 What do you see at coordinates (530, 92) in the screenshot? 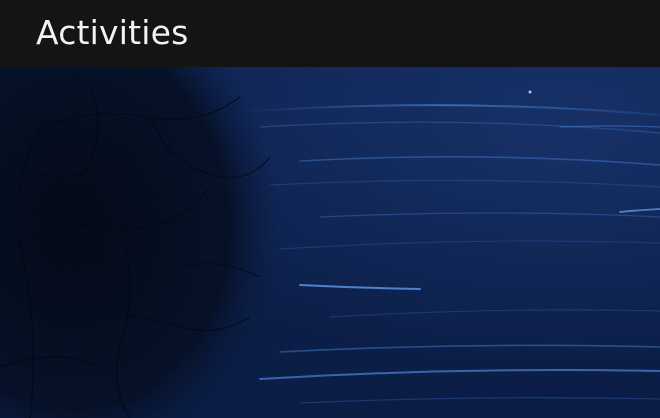
I see `star` at bounding box center [530, 92].